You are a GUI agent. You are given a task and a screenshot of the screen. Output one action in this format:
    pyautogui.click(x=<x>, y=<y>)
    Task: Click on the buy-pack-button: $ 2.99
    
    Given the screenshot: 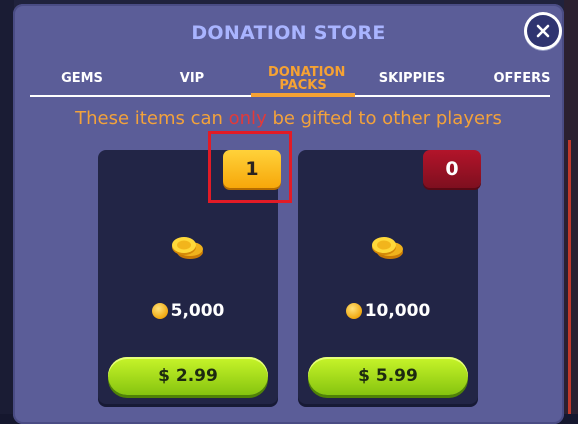 What is the action you would take?
    pyautogui.click(x=188, y=376)
    